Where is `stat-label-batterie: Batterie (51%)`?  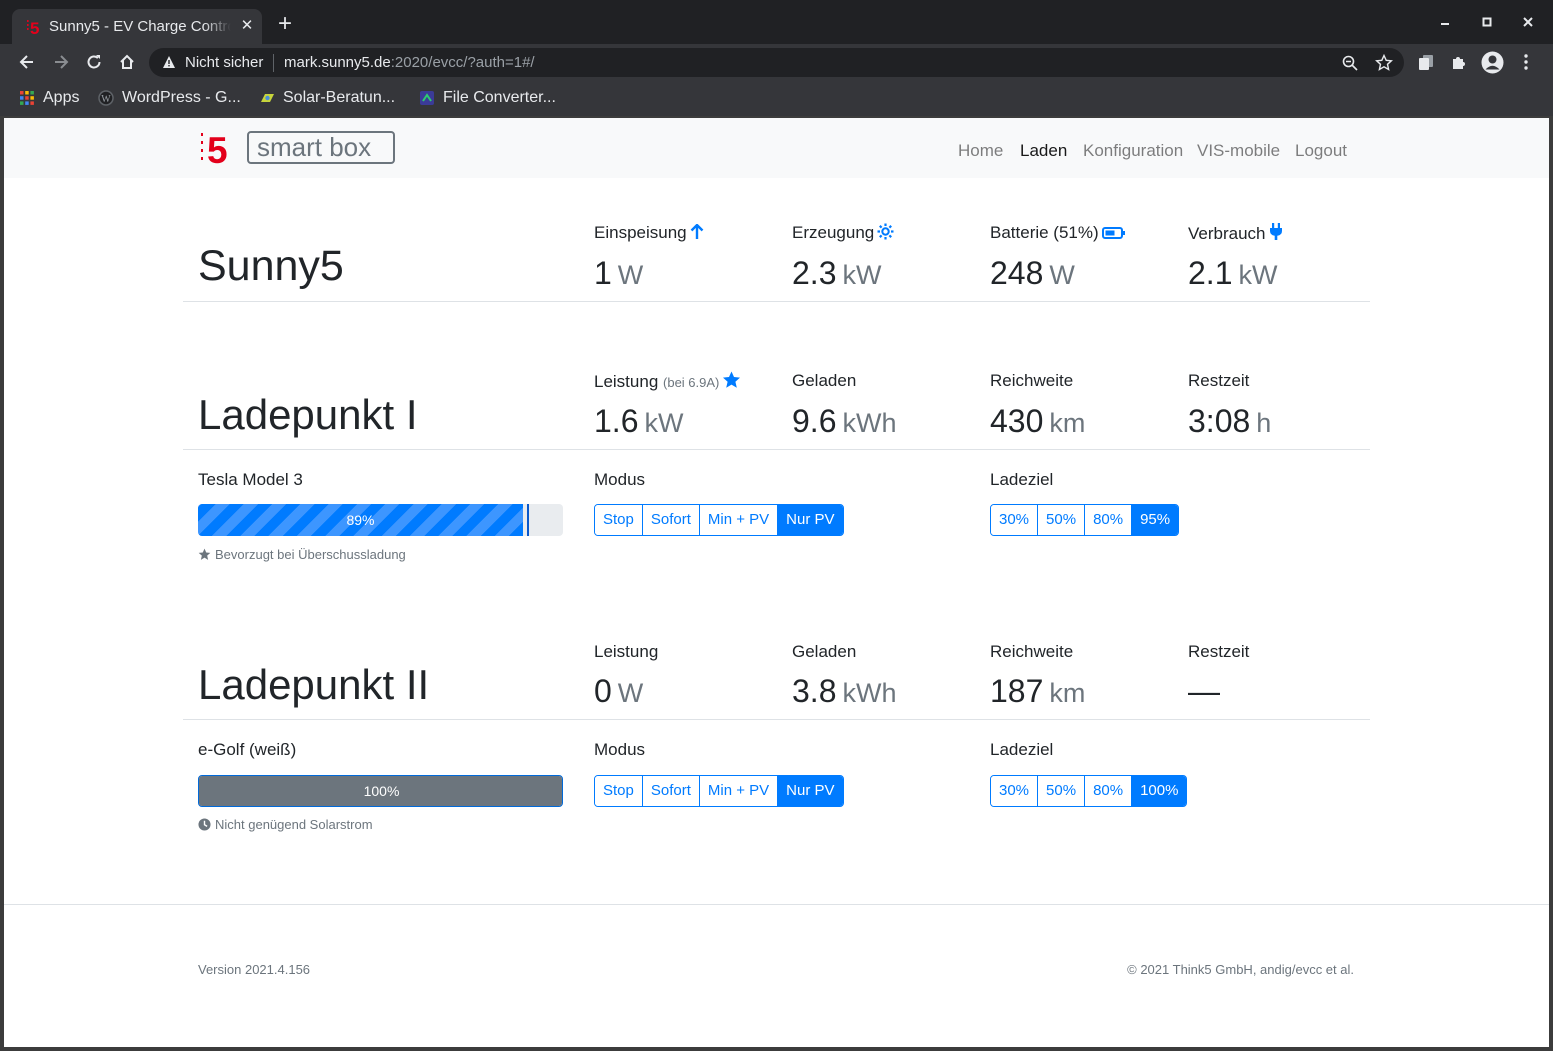
stat-label-batterie: Batterie (51%) is located at coordinates (1058, 233).